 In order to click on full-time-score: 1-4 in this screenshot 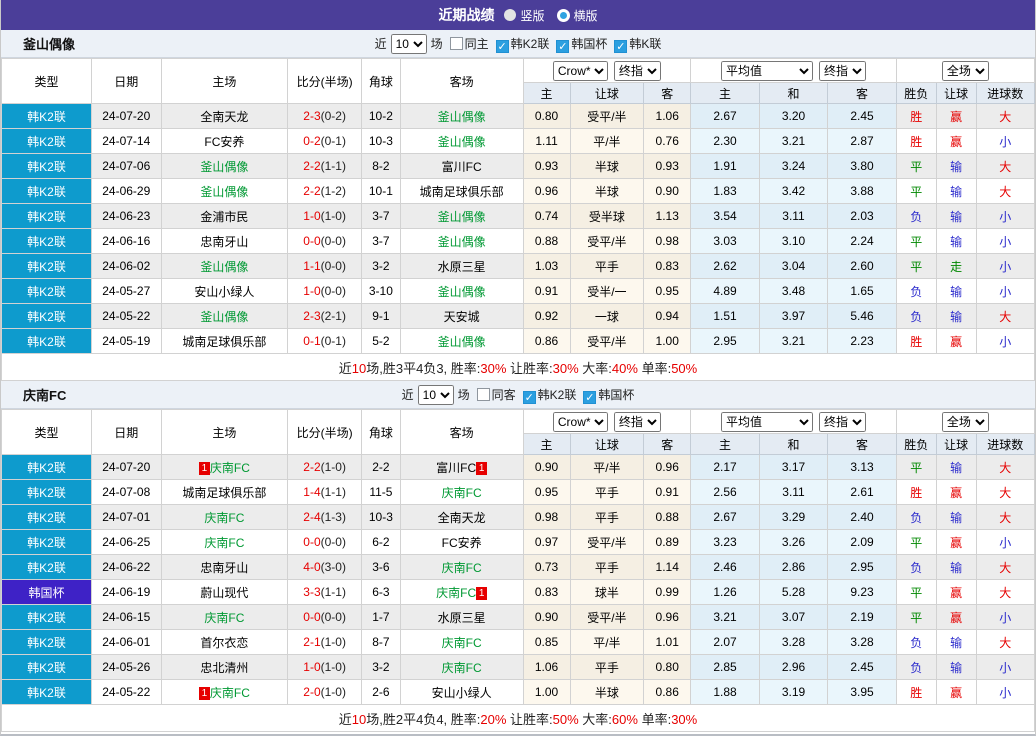, I will do `click(312, 492)`.